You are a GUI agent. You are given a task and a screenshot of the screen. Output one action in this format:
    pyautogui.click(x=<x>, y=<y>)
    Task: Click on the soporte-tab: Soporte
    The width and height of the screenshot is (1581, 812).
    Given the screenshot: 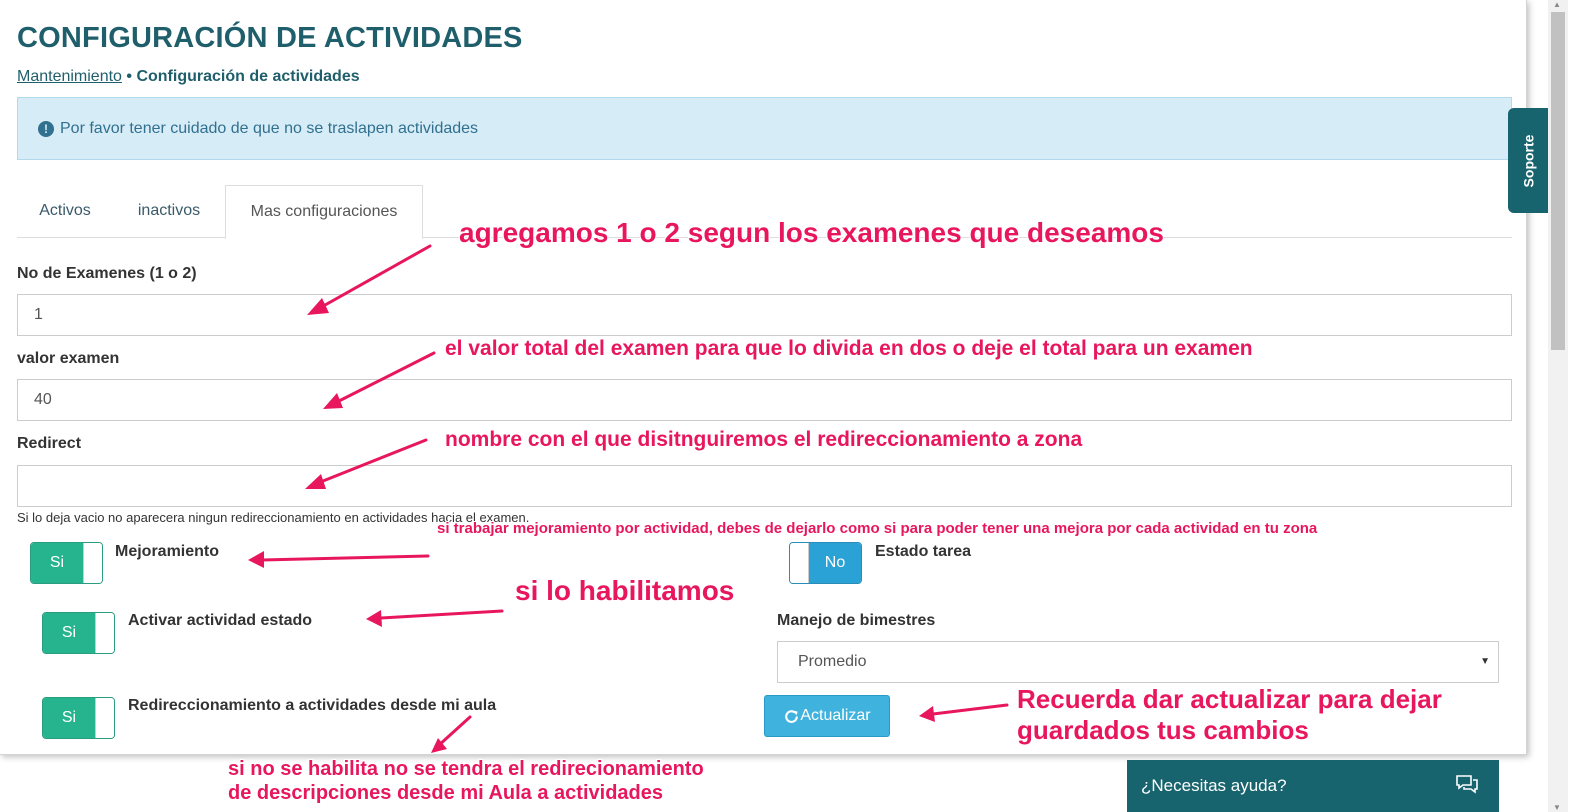 What is the action you would take?
    pyautogui.click(x=1528, y=160)
    